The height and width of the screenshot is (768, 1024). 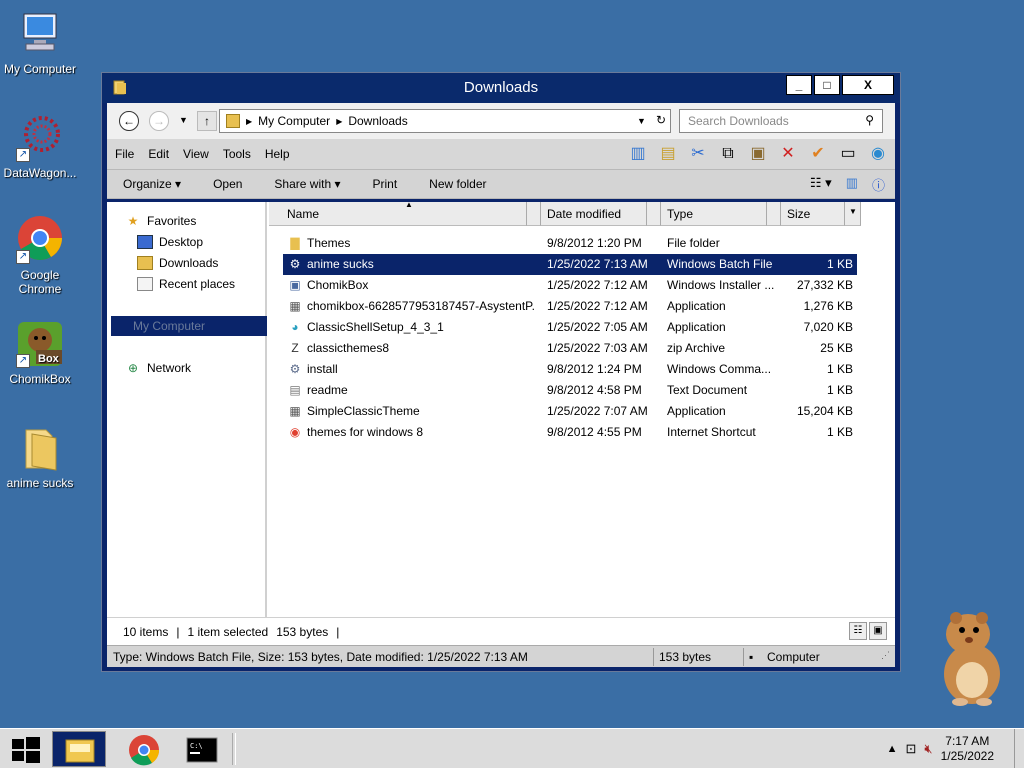 What do you see at coordinates (878, 184) in the screenshot?
I see `help-icon: ⓘ` at bounding box center [878, 184].